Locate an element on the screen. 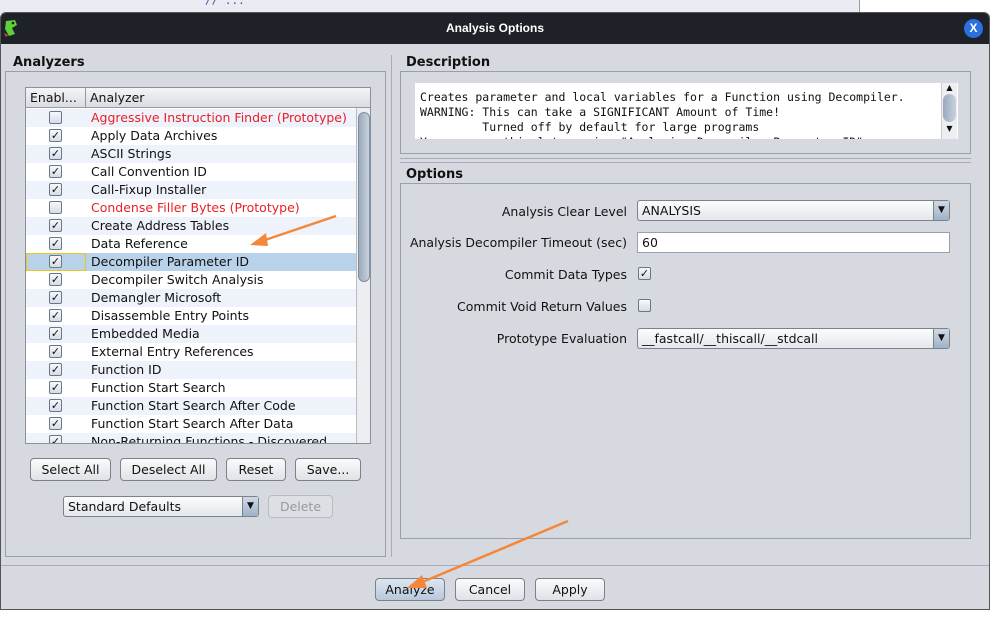 This screenshot has width=993, height=619. analyzer-row: ✓ Demangler Microsoft is located at coordinates (191, 298).